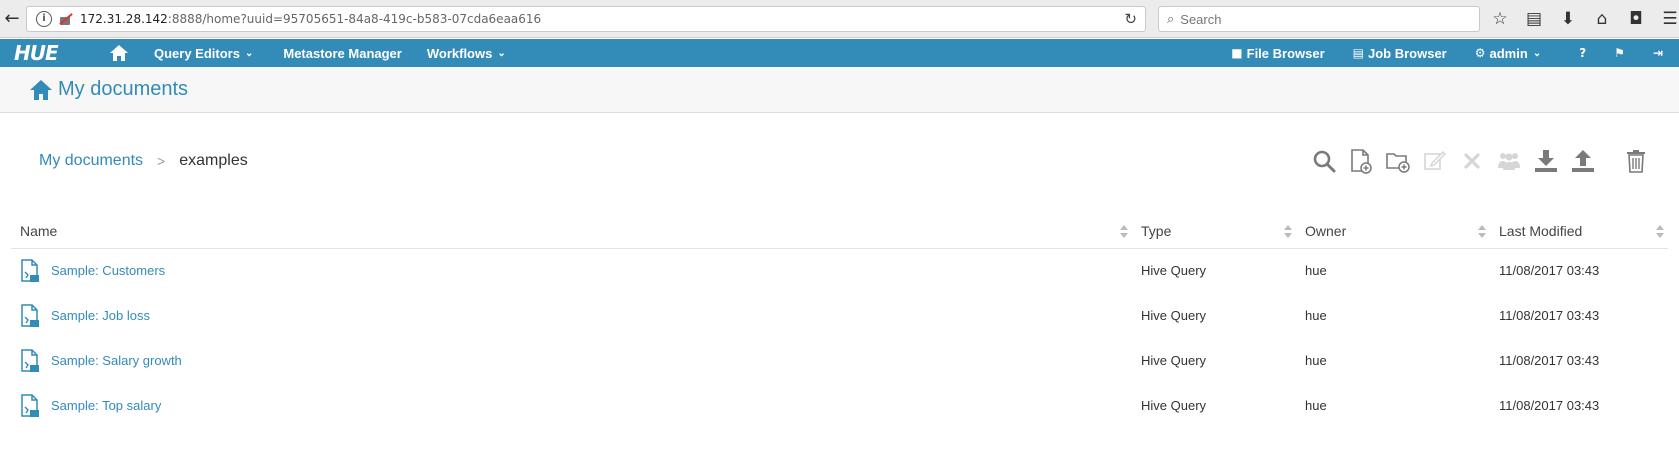 The width and height of the screenshot is (1679, 464). I want to click on nav-job-browser: ▤ Job Browser, so click(1400, 53).